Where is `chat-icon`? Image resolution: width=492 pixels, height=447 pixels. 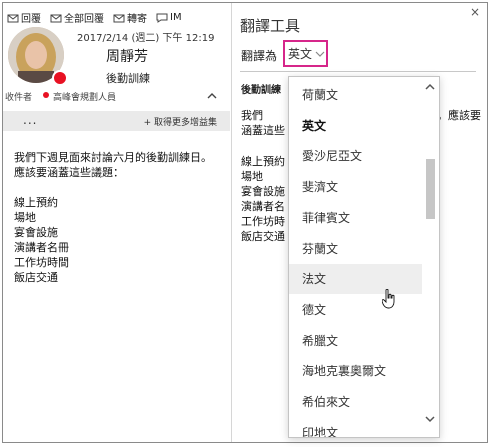
chat-icon is located at coordinates (162, 18).